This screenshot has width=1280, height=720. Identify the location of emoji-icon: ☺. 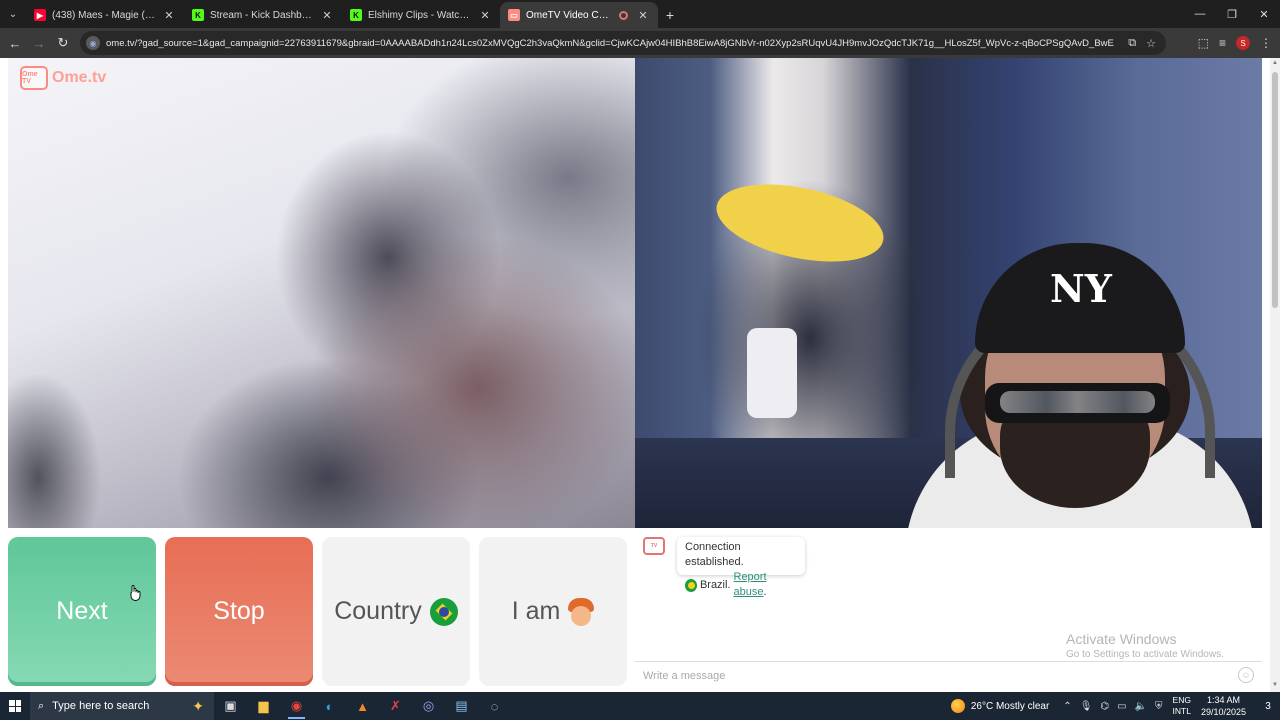
(1246, 675).